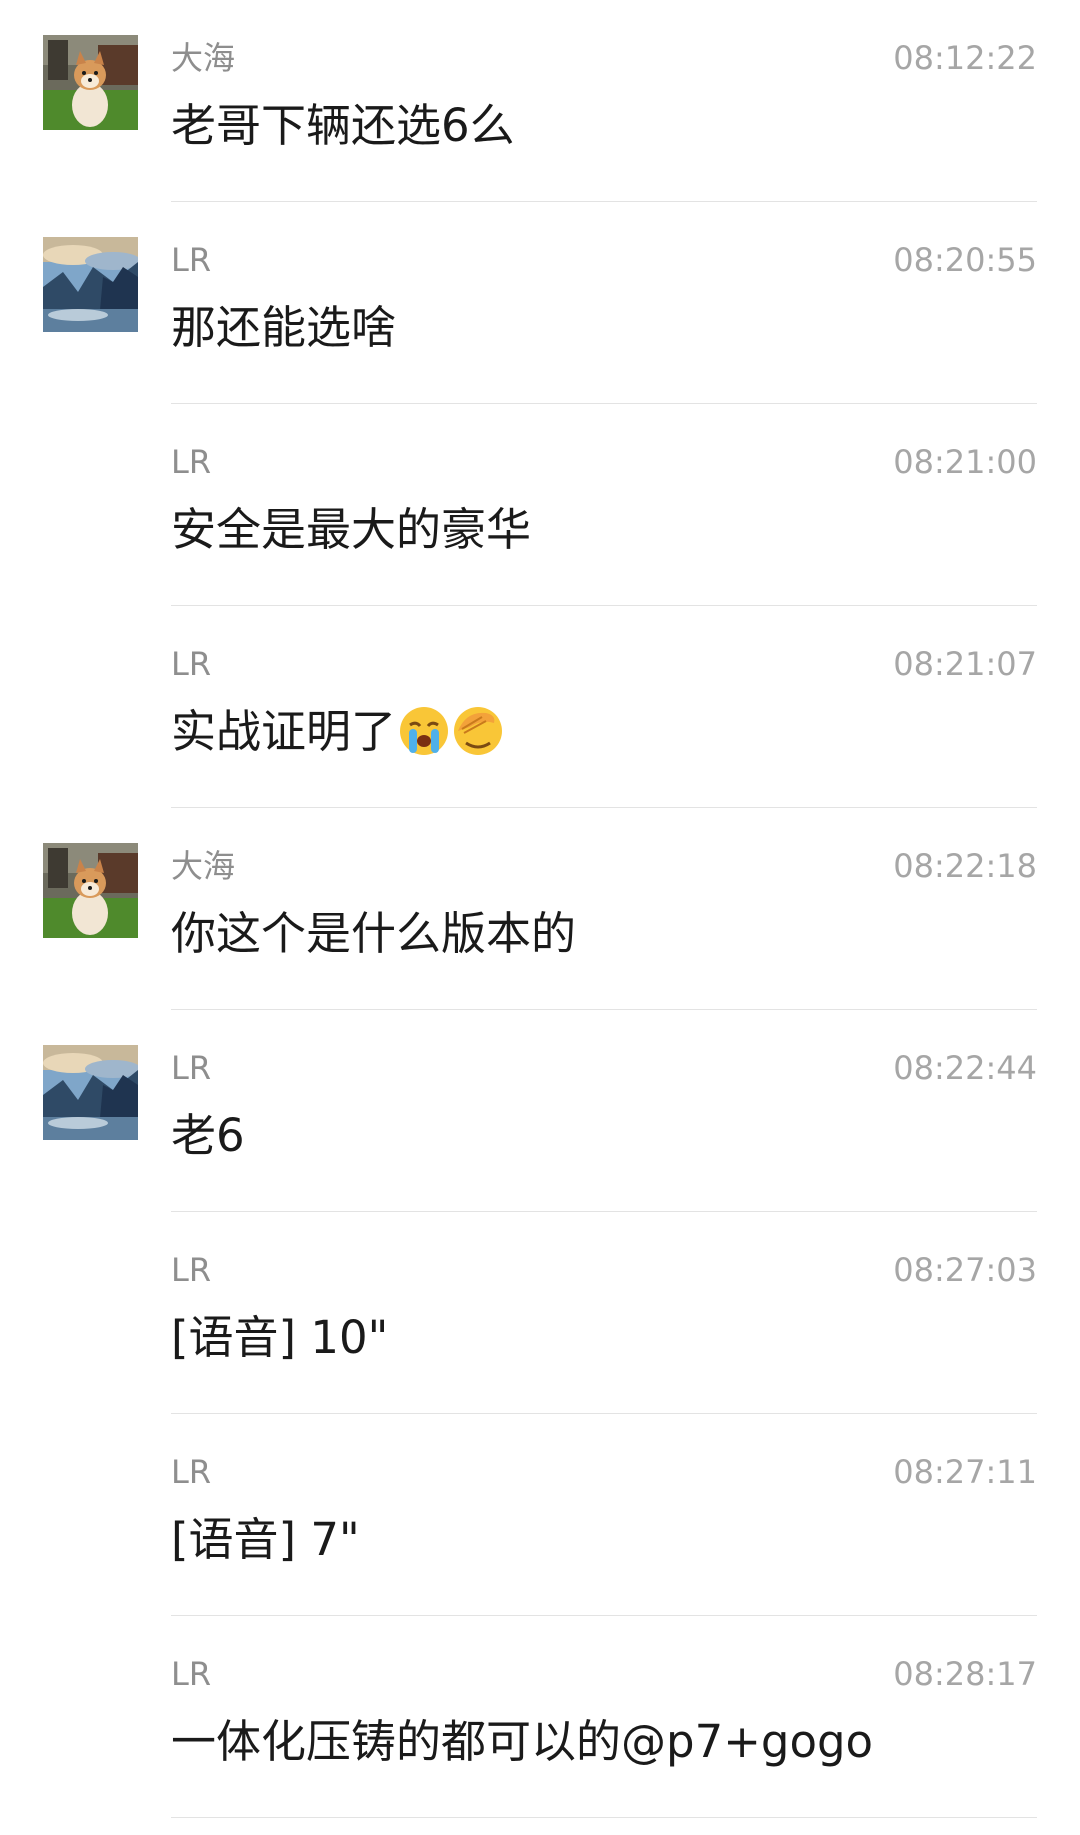  What do you see at coordinates (284, 327) in the screenshot?
I see `message-text: 那还能选啥` at bounding box center [284, 327].